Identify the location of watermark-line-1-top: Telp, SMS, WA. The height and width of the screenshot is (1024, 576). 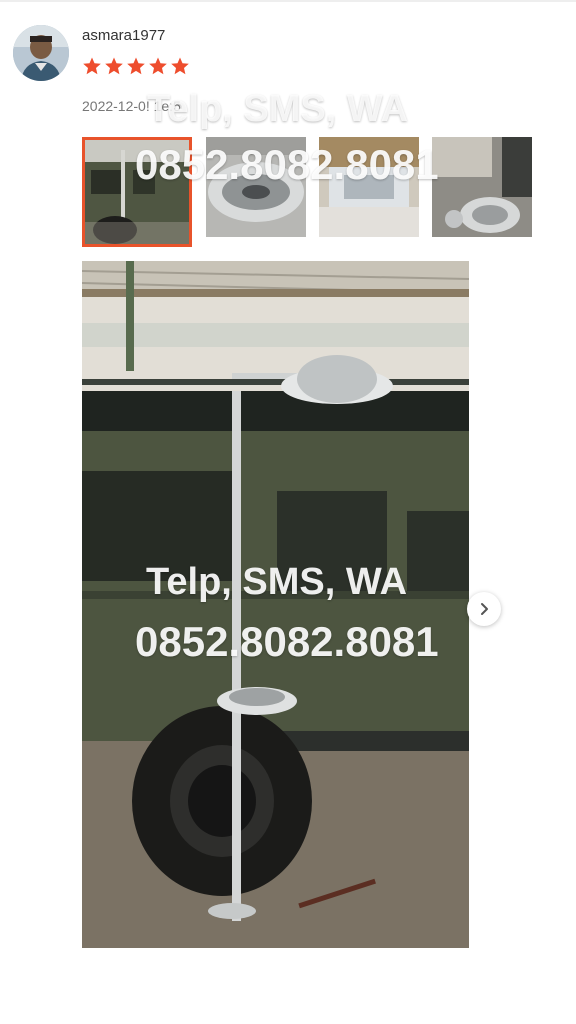
(278, 109).